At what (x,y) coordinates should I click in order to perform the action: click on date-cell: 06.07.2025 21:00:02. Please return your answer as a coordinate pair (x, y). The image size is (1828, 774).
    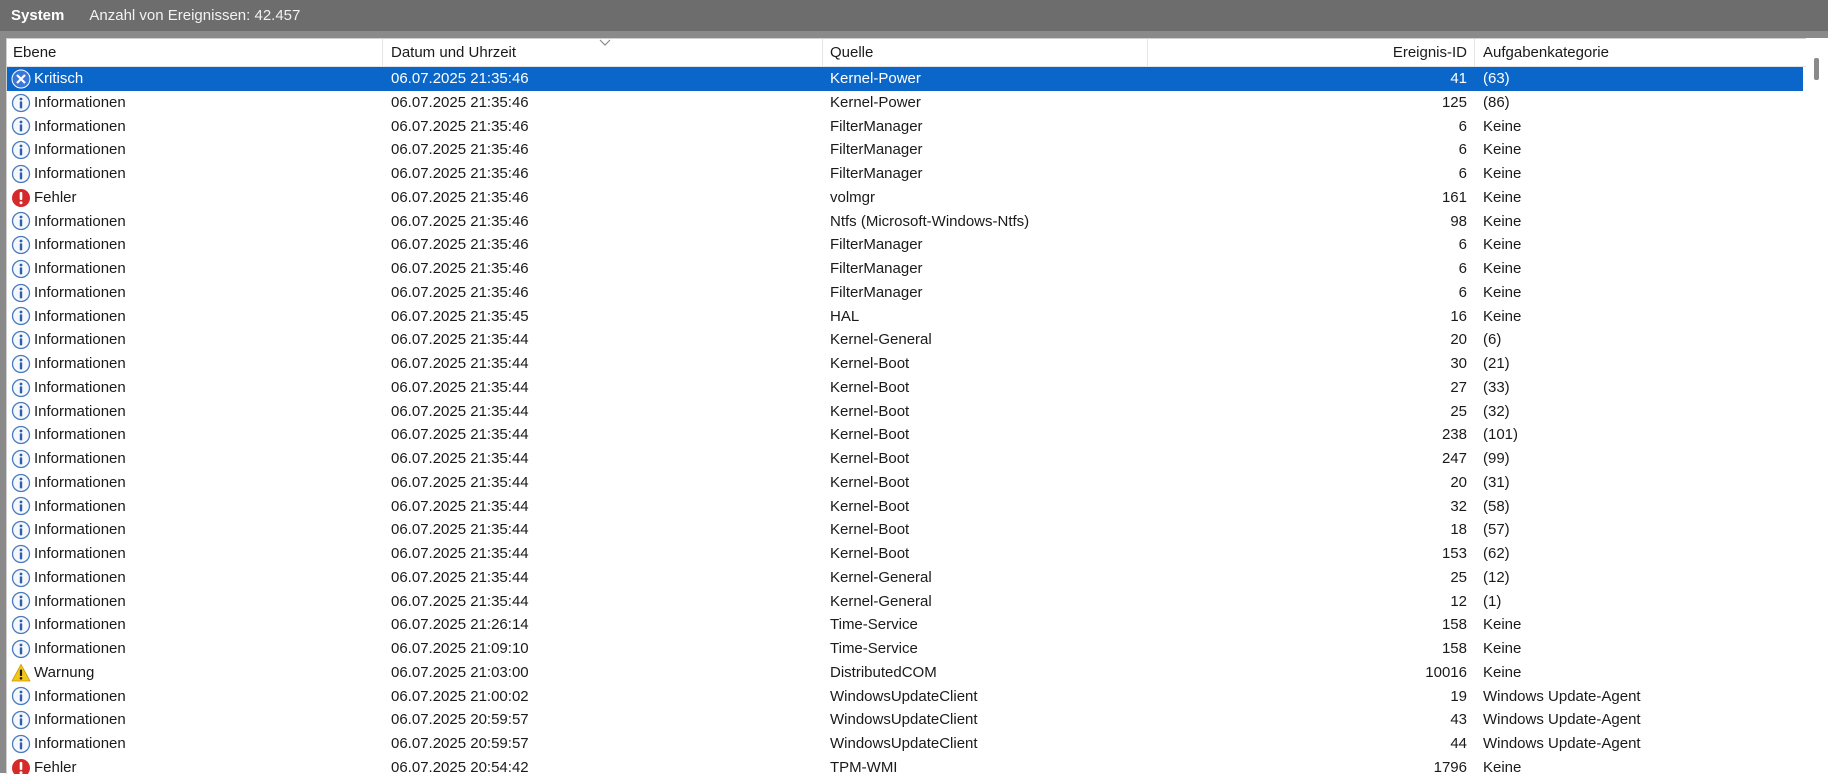
    Looking at the image, I should click on (460, 696).